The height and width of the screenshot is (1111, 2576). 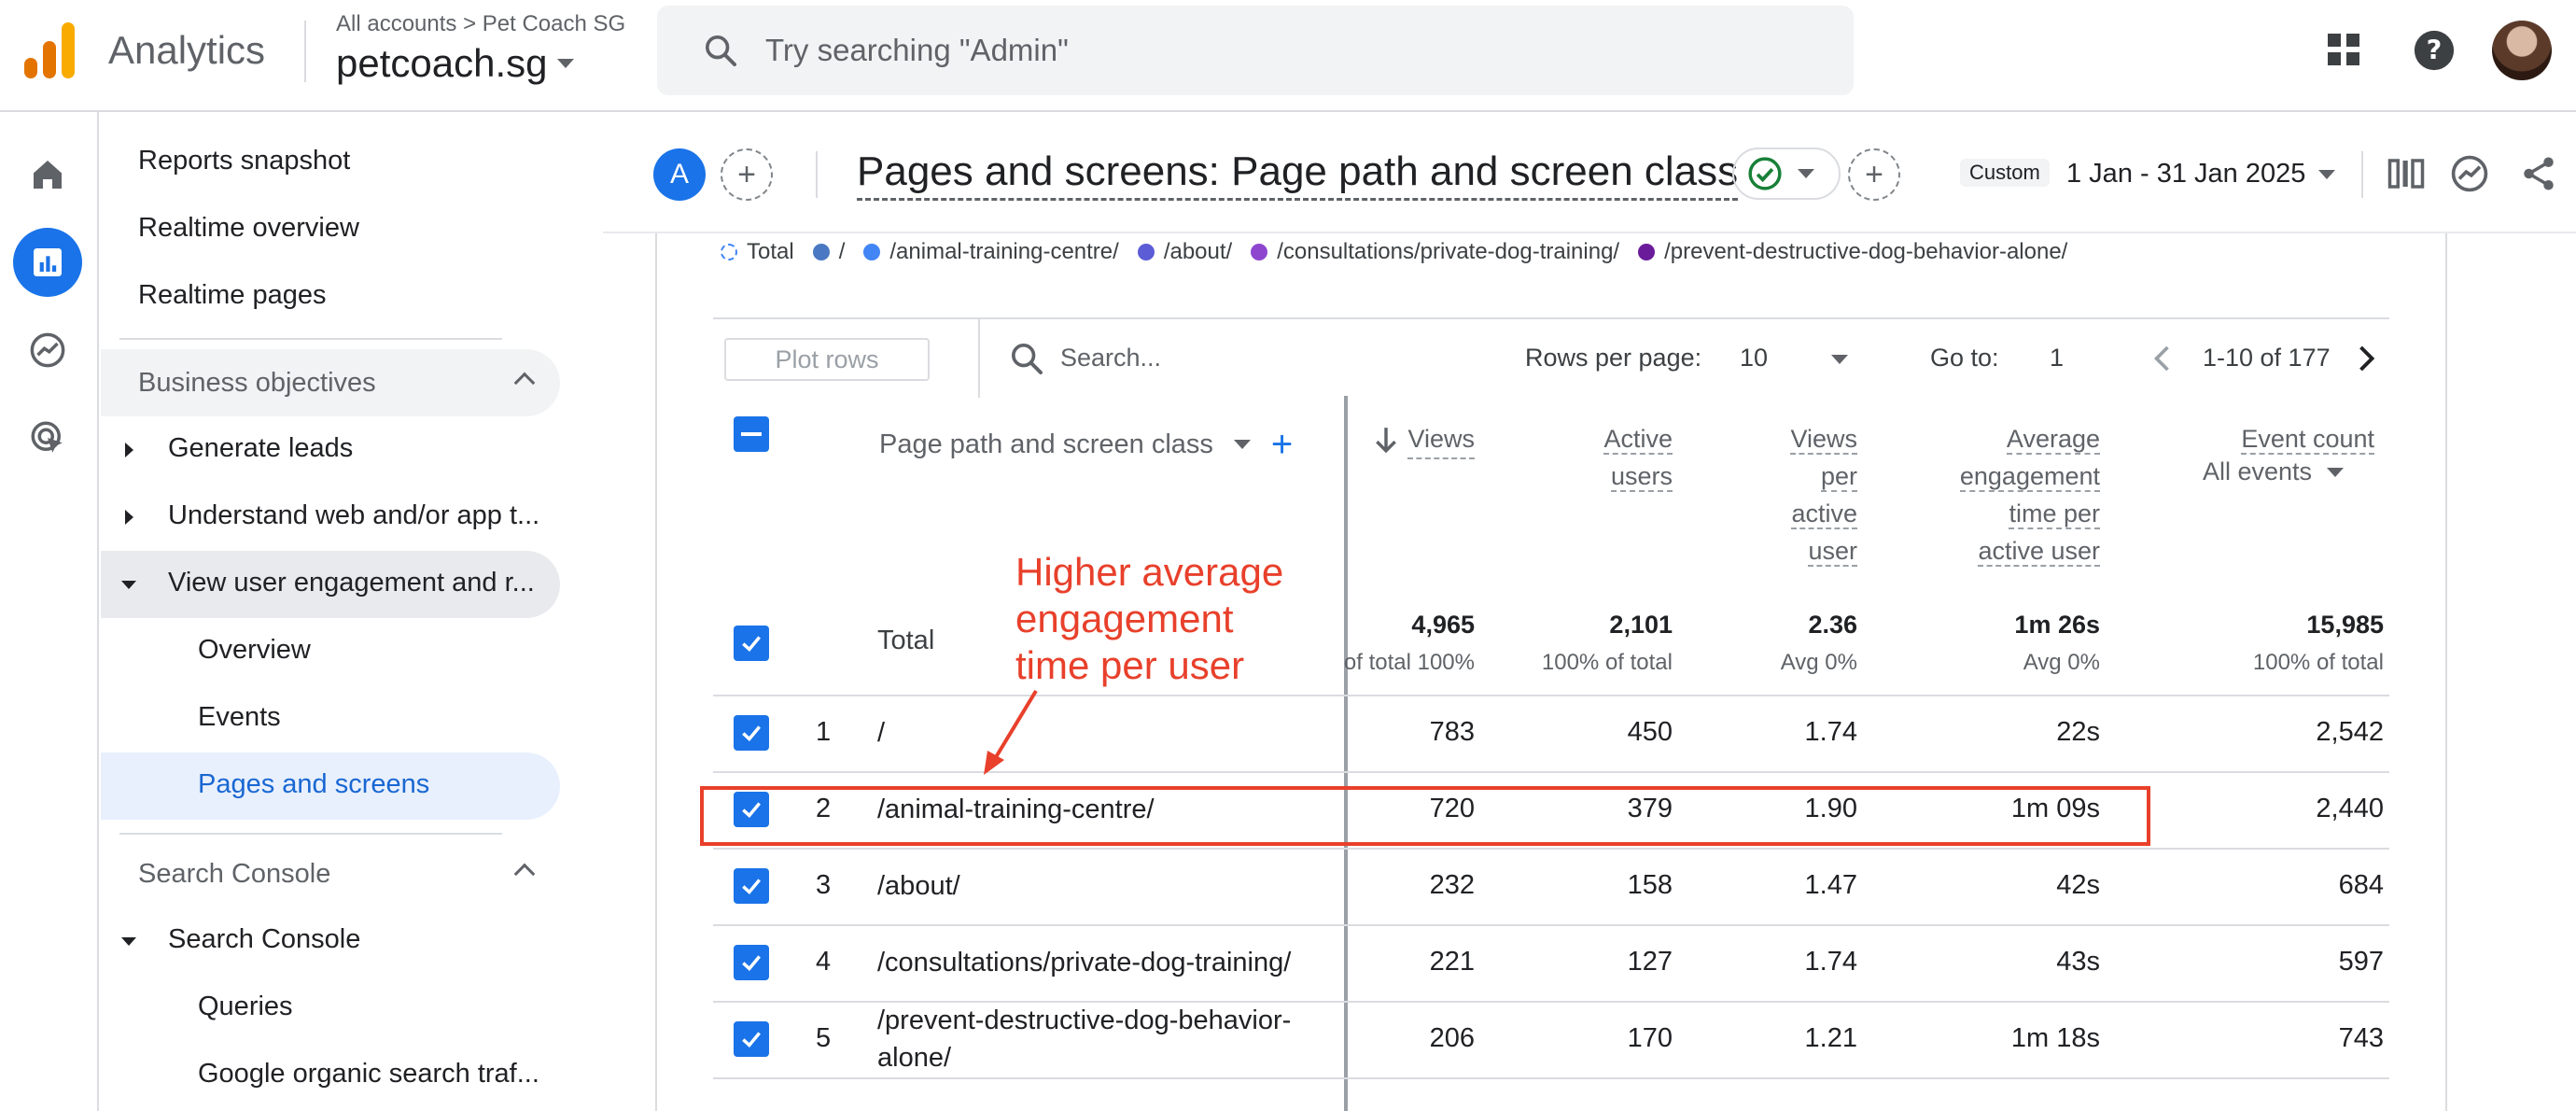 What do you see at coordinates (1984, 495) in the screenshot?
I see `avg-engagement-header: Average engagement time per active user` at bounding box center [1984, 495].